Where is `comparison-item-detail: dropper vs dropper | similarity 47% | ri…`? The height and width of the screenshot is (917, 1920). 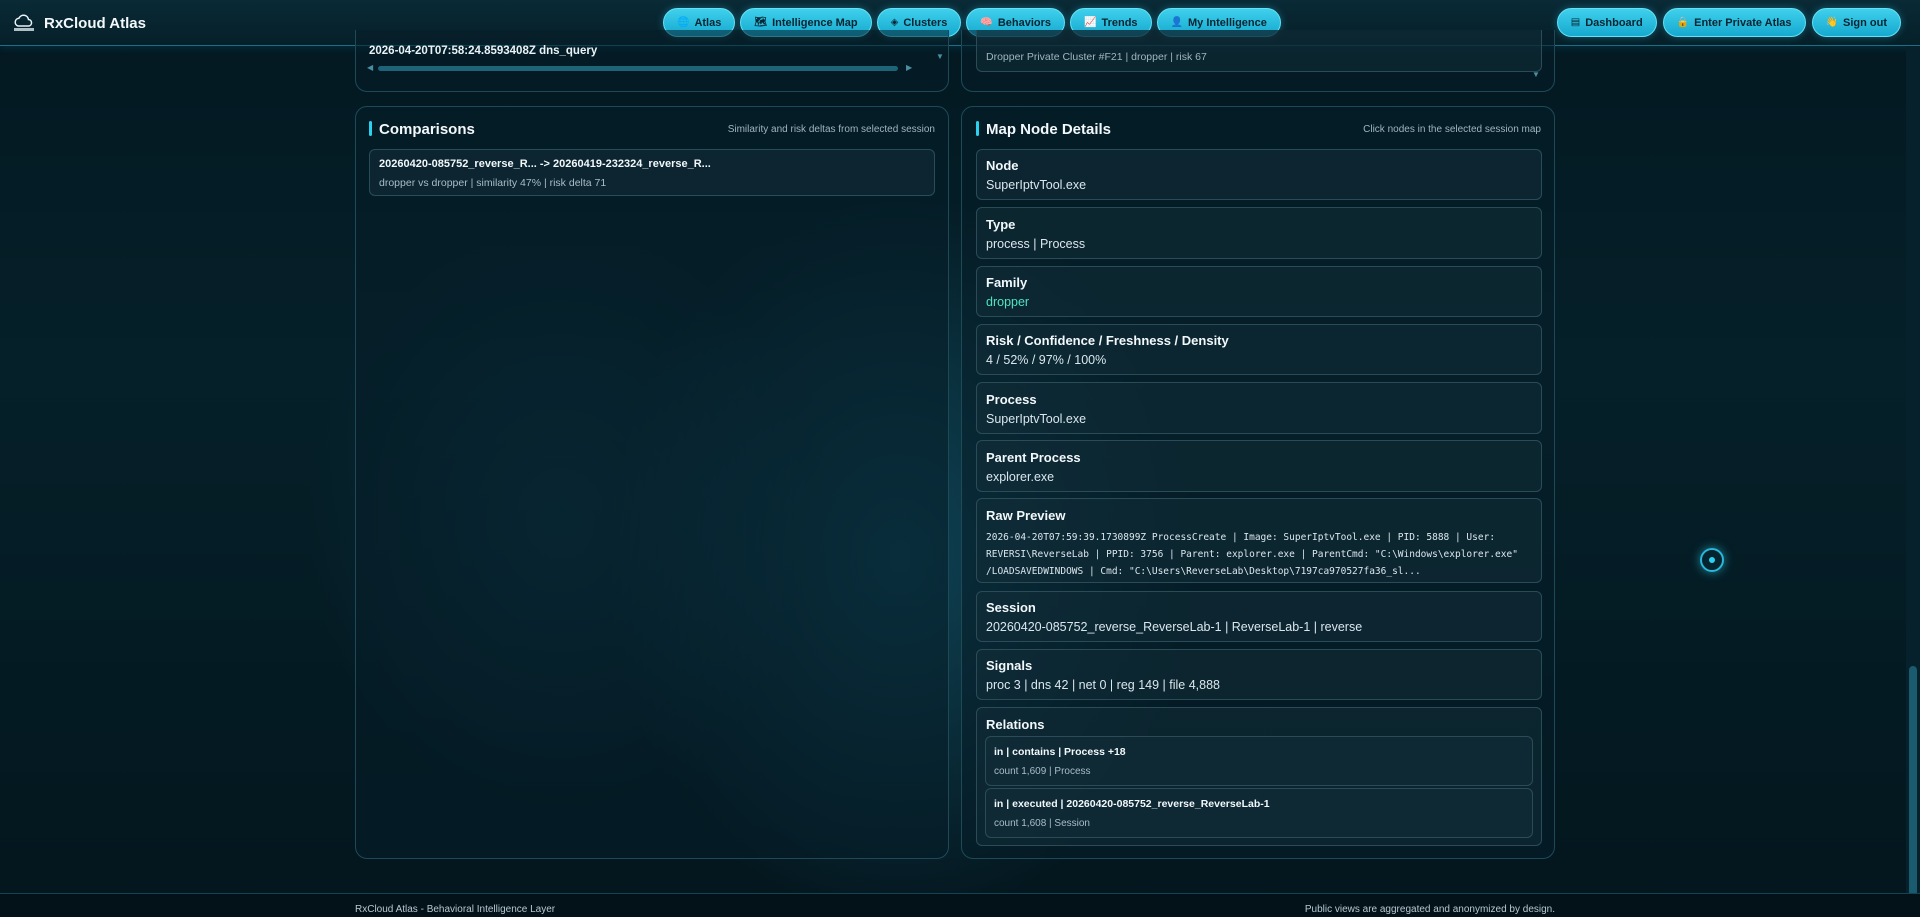 comparison-item-detail: dropper vs dropper | similarity 47% | ri… is located at coordinates (493, 183).